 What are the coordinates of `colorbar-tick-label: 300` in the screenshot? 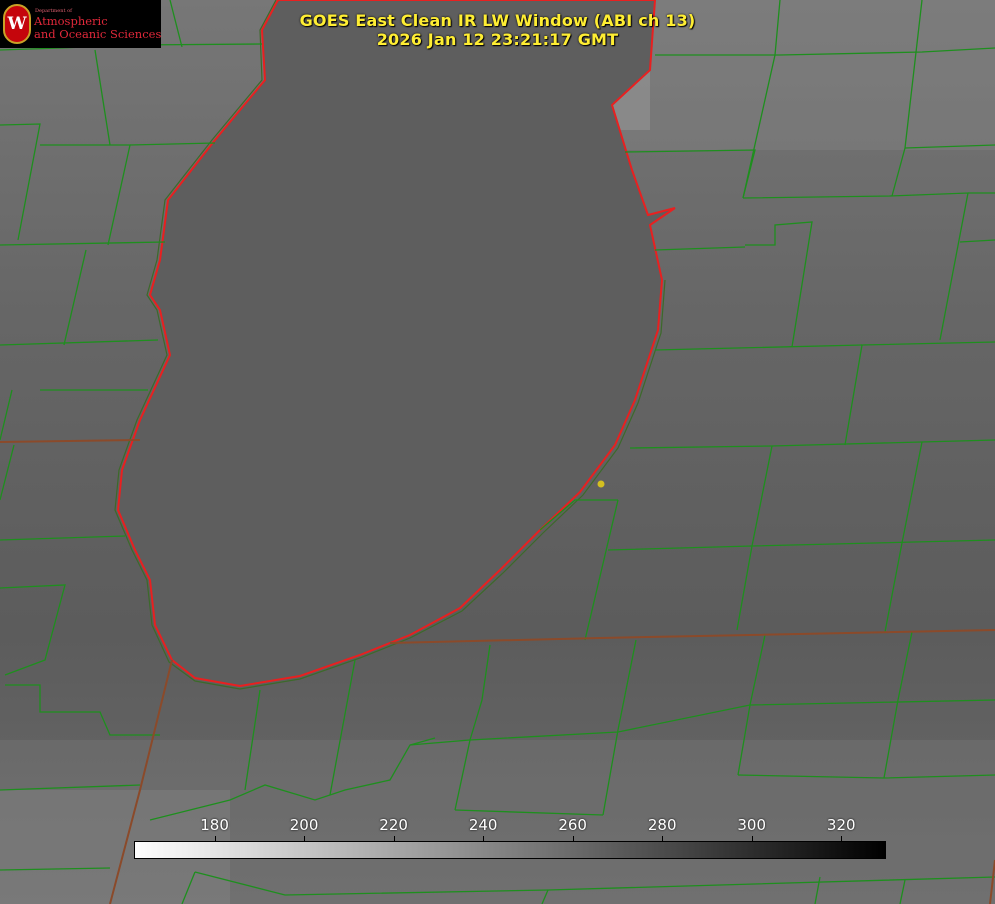 It's located at (752, 825).